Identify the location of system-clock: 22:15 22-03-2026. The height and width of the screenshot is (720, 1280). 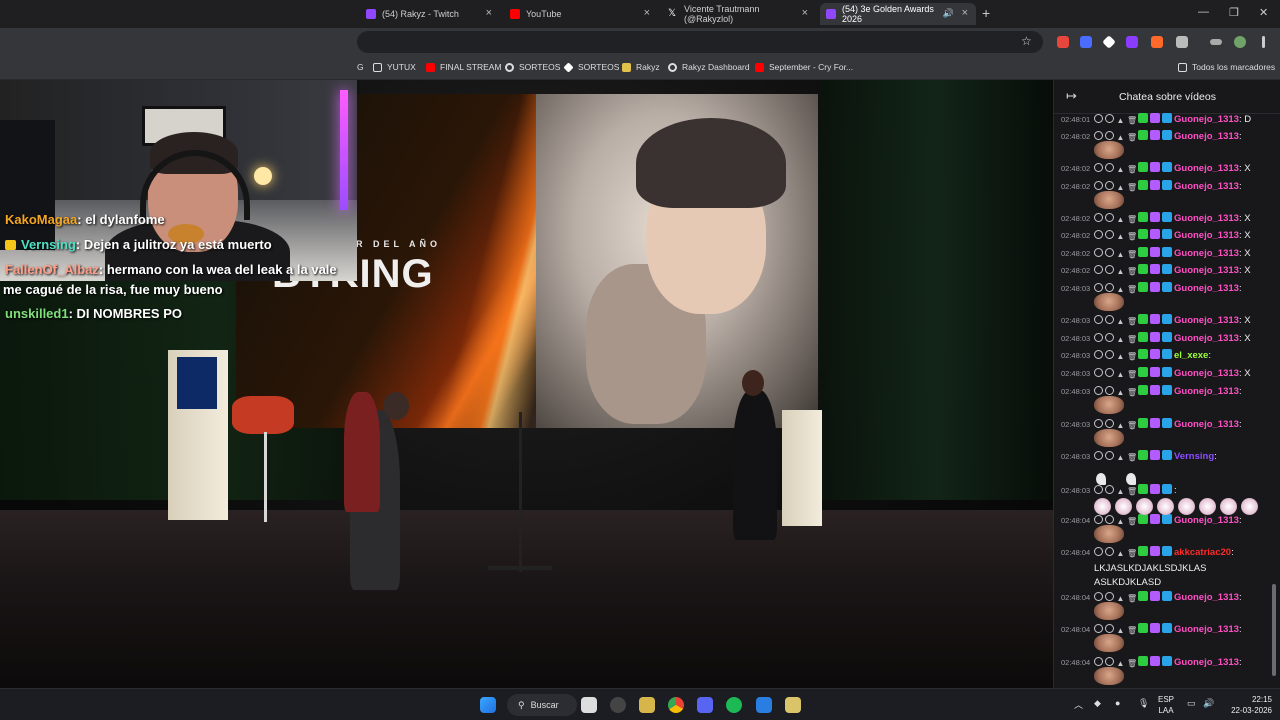
(1247, 705).